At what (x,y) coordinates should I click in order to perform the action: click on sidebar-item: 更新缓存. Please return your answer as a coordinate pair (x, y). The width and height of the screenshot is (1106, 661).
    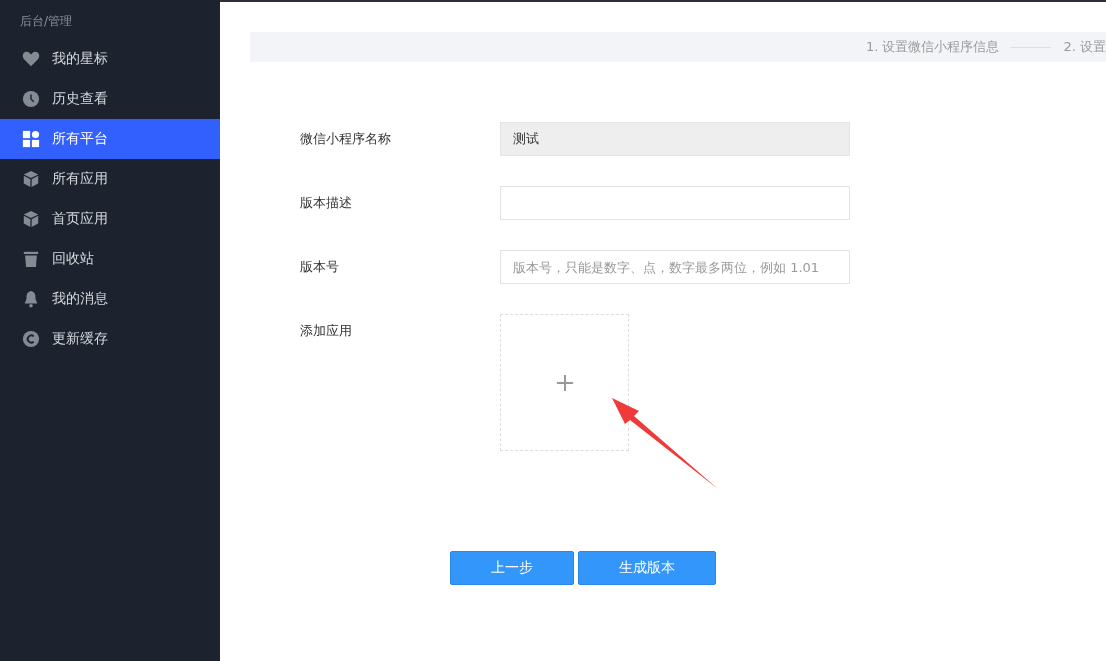
    Looking at the image, I should click on (110, 339).